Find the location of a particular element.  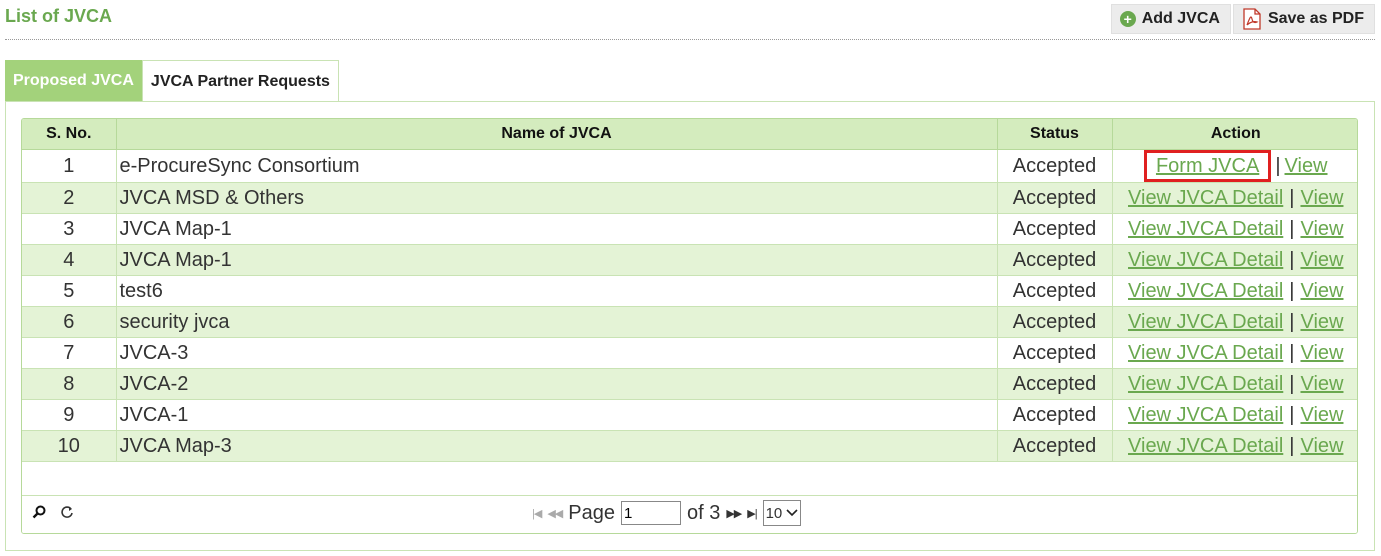

column-header-sno: S. No. is located at coordinates (69, 134).